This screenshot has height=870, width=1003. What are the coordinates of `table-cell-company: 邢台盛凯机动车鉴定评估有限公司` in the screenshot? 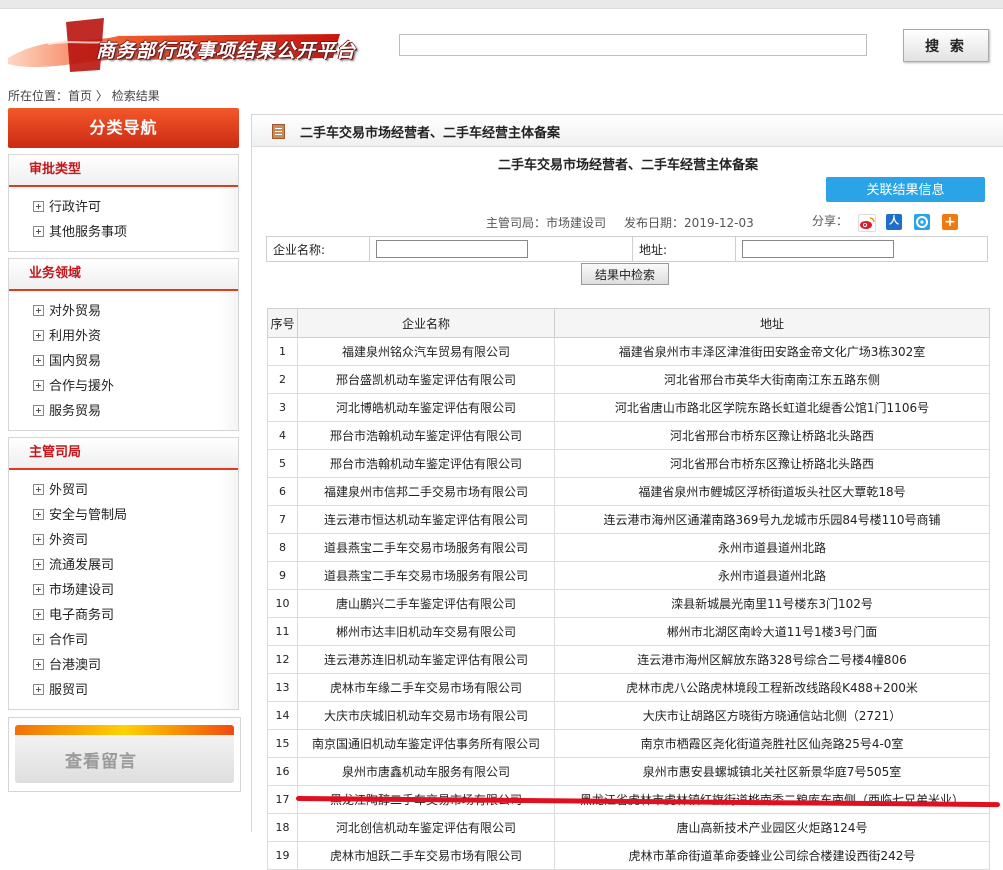 It's located at (426, 379).